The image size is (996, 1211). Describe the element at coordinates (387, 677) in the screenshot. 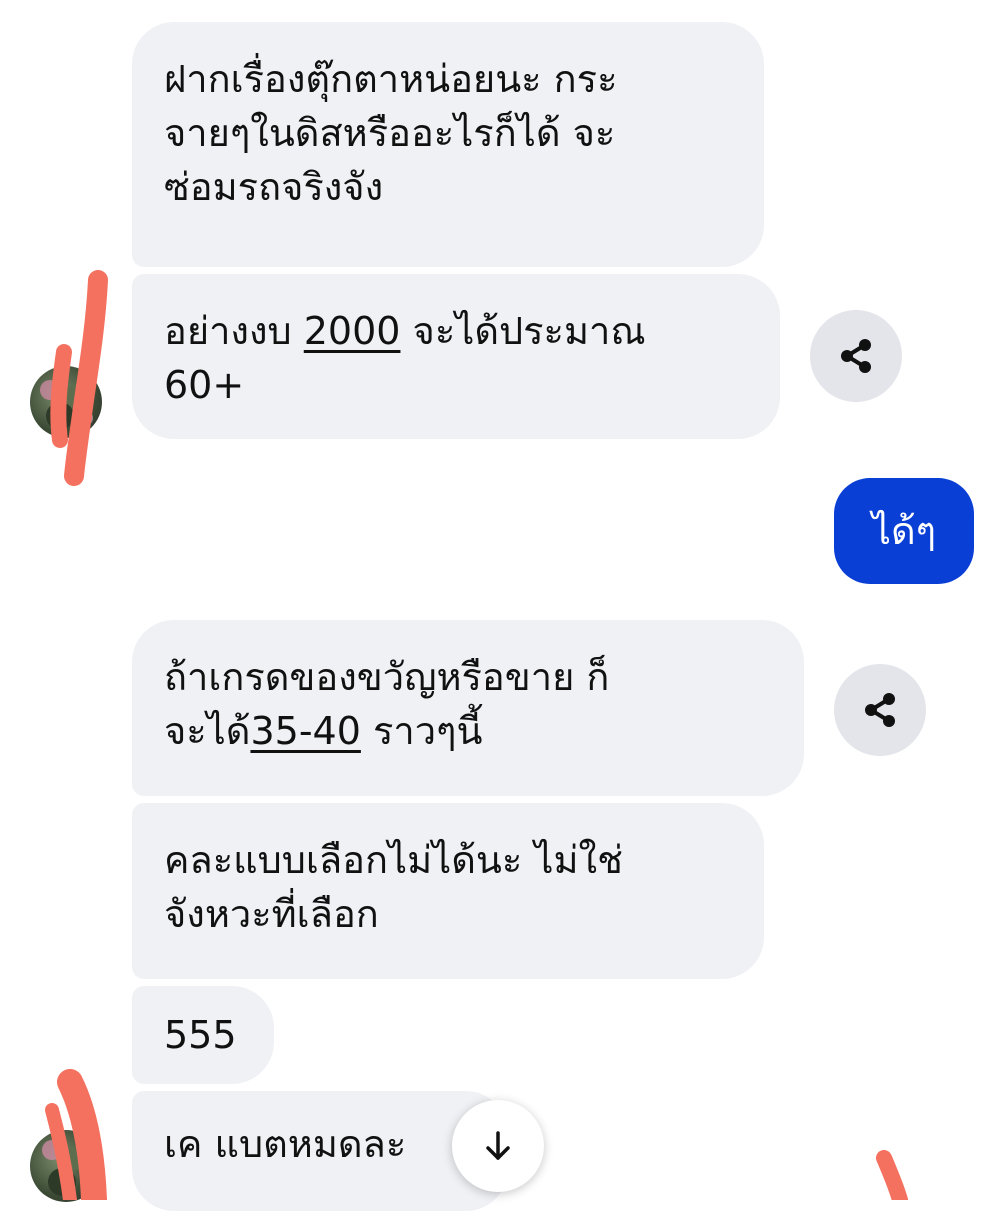

I see `message-text: ถ้าเกรดของขวัญหรือขาย ก็` at that location.